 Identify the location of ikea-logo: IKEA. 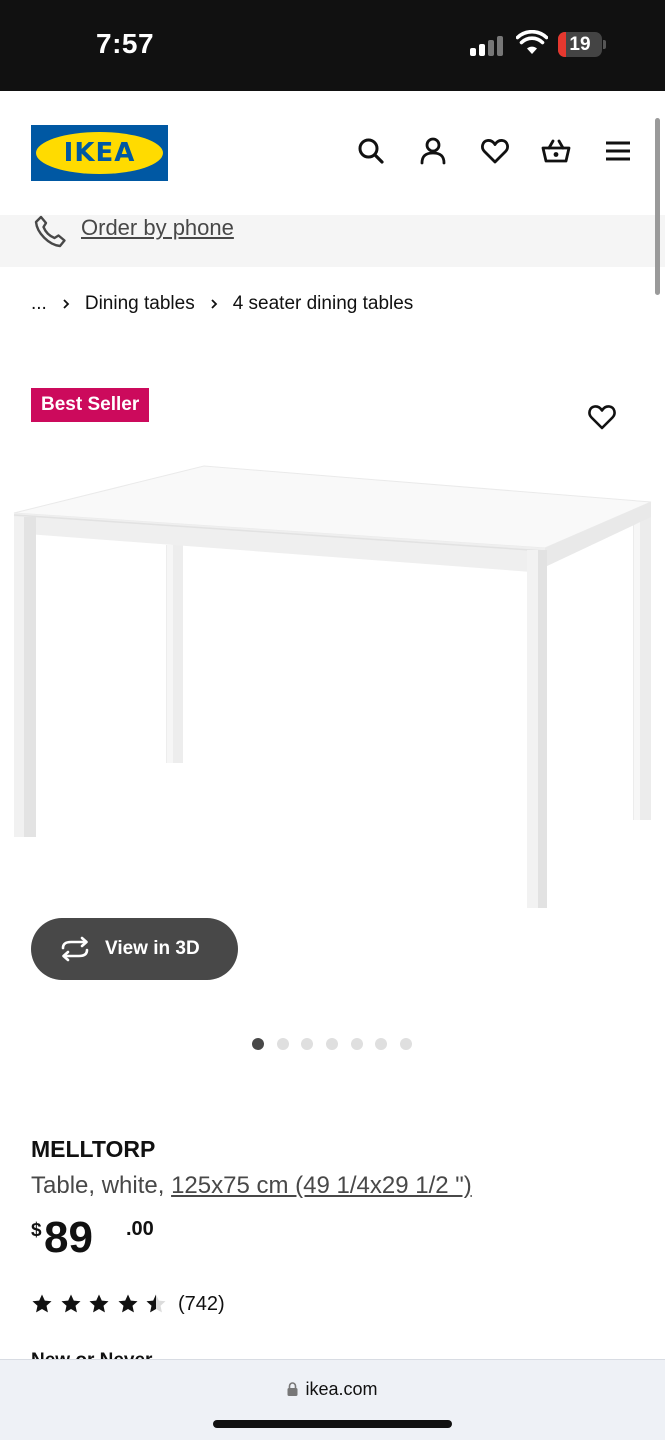
(99, 153).